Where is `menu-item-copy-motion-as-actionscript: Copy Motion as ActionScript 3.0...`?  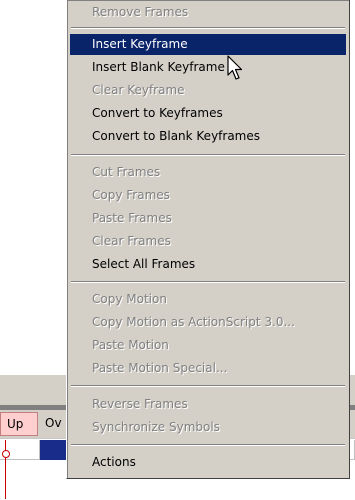 menu-item-copy-motion-as-actionscript: Copy Motion as ActionScript 3.0... is located at coordinates (208, 322).